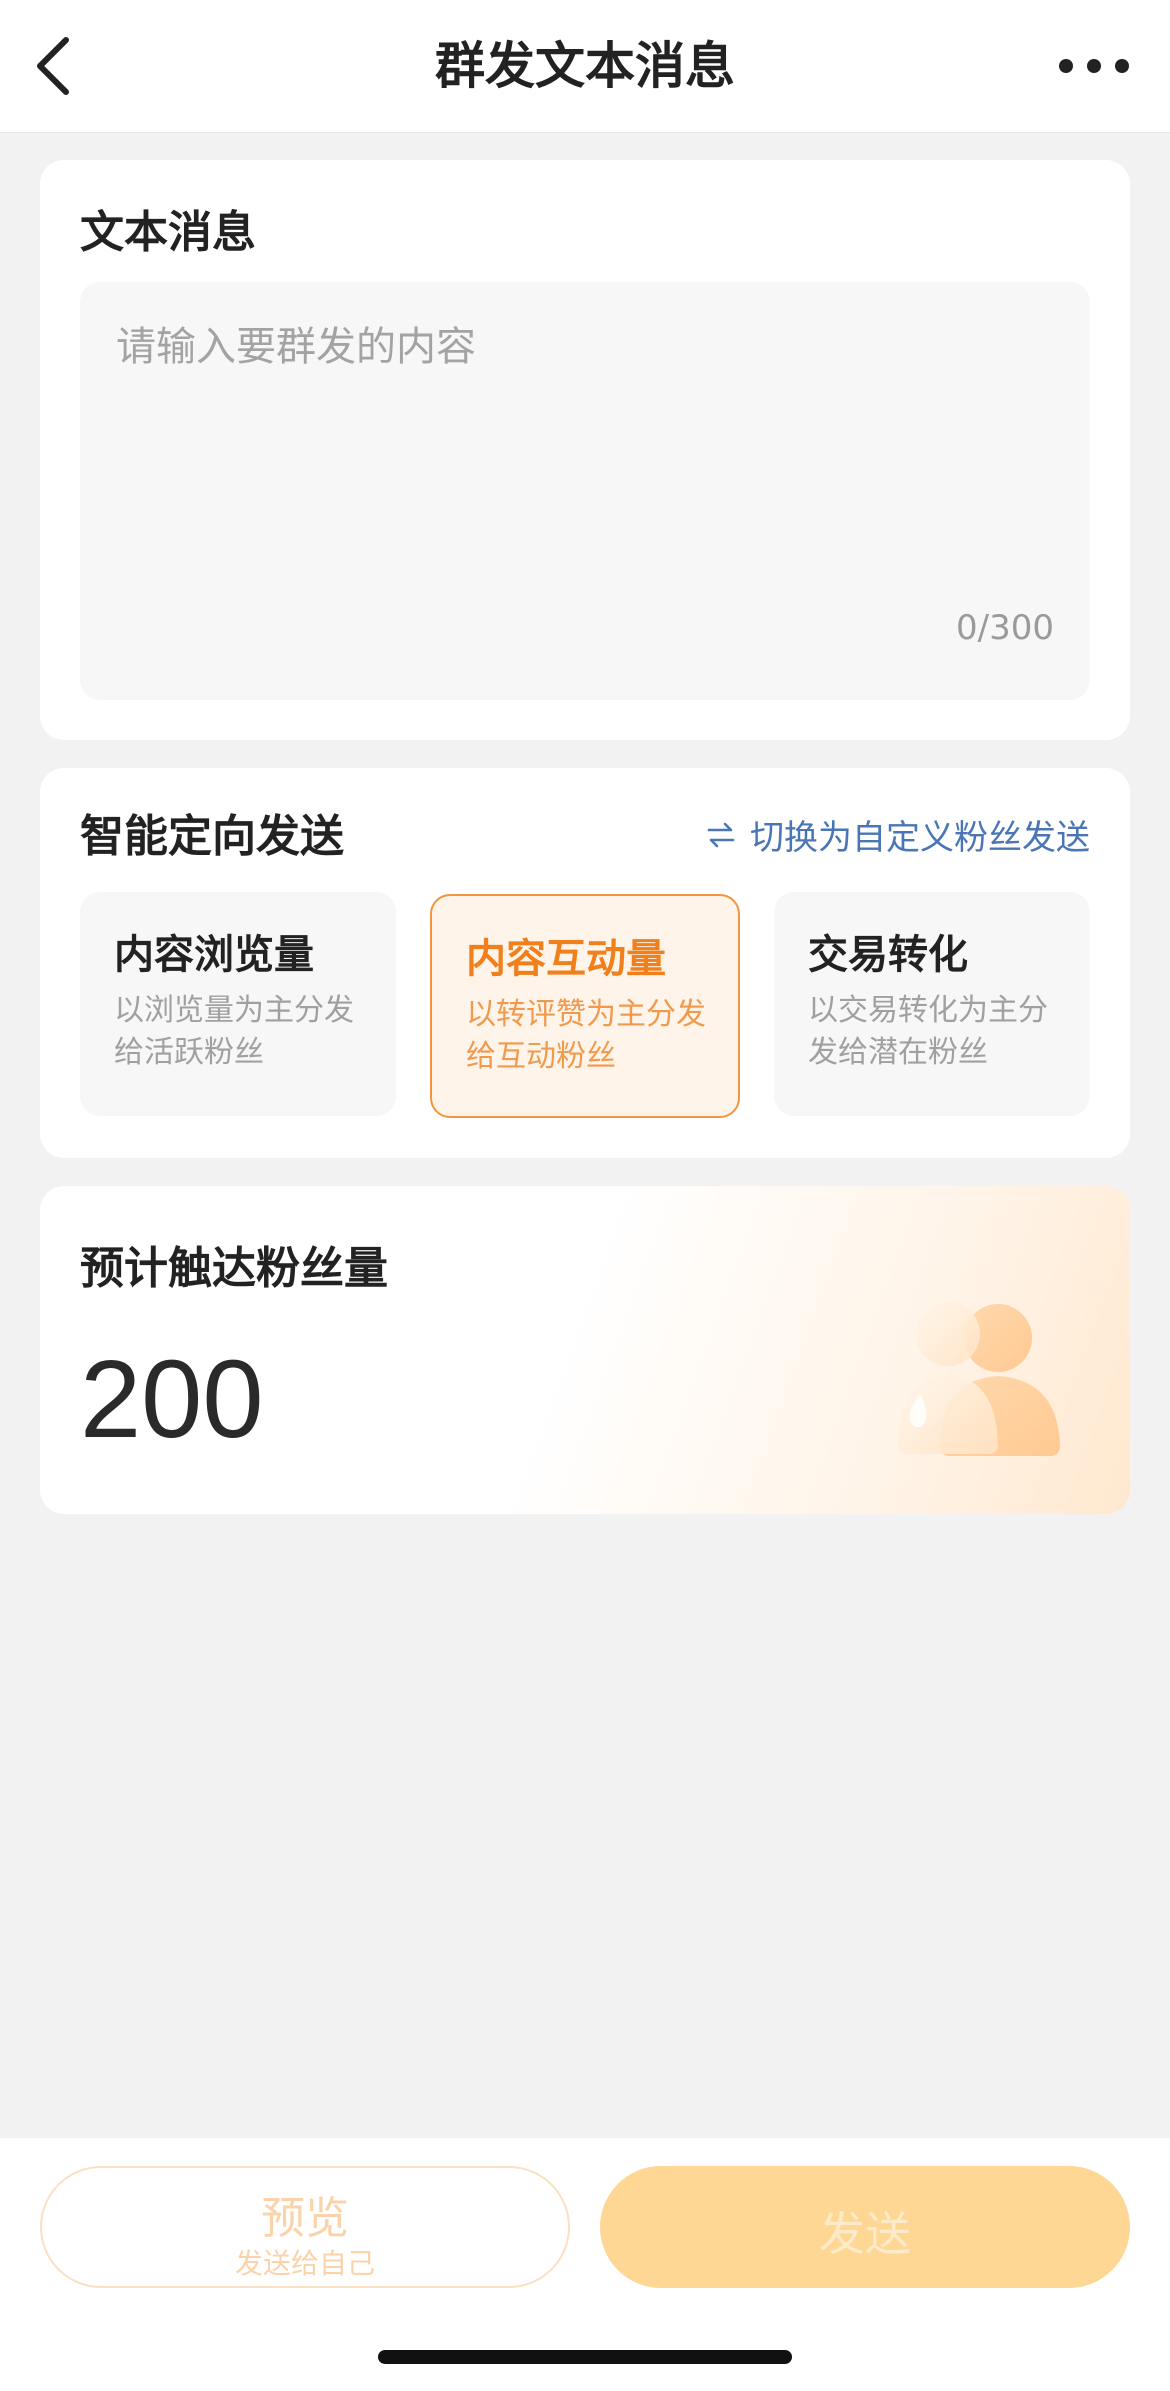 Image resolution: width=1170 pixels, height=2391 pixels. What do you see at coordinates (920, 838) in the screenshot?
I see `switch-link-label: 切换为自定义粉丝发送` at bounding box center [920, 838].